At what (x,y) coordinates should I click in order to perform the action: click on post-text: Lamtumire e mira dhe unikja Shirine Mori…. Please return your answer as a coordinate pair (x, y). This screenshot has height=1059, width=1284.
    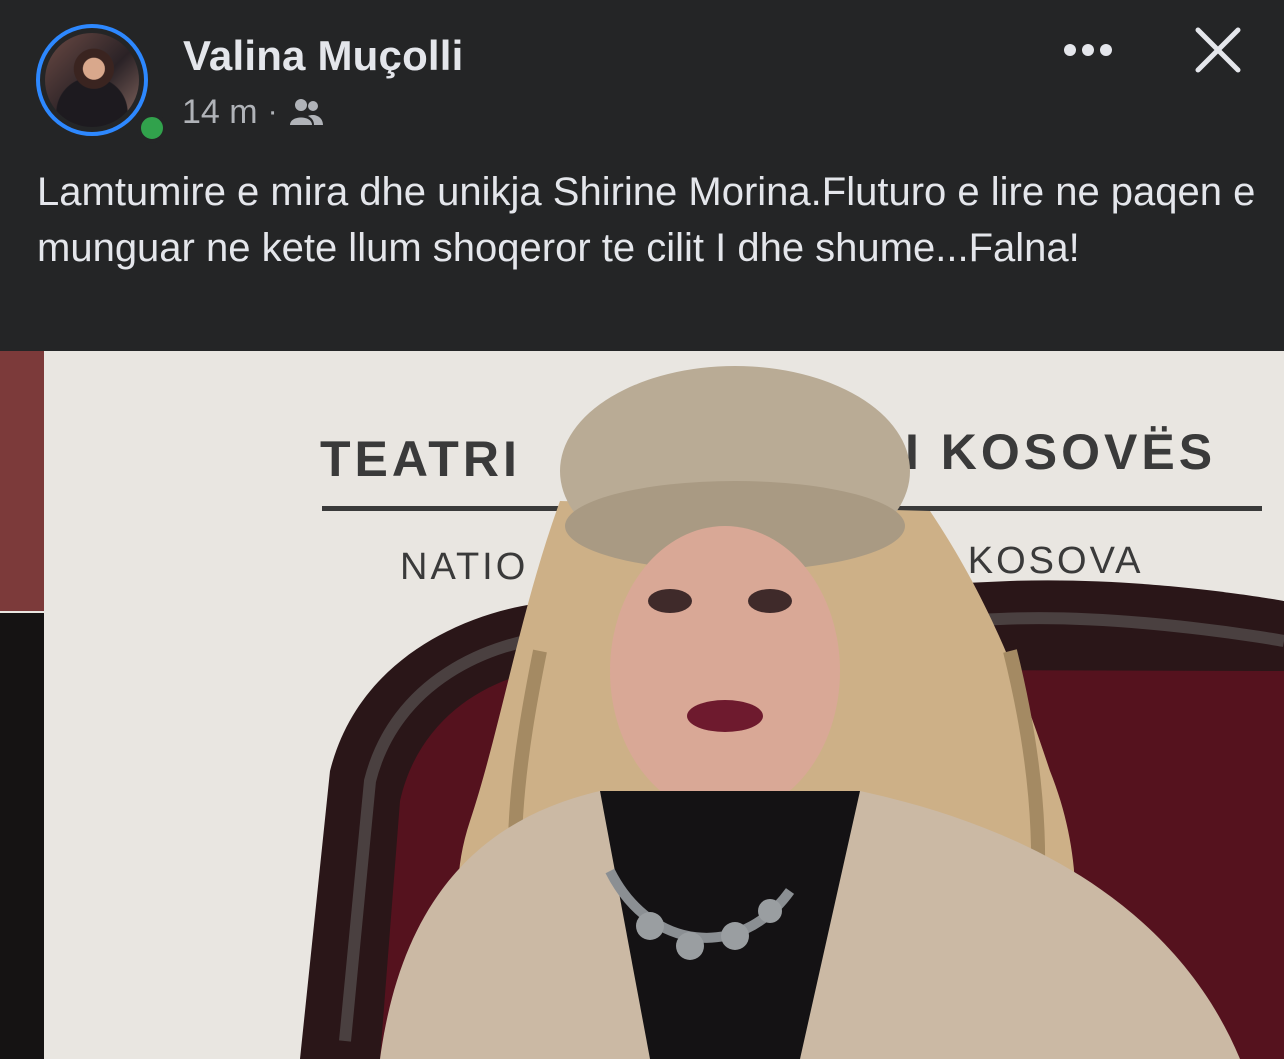
    Looking at the image, I should click on (646, 220).